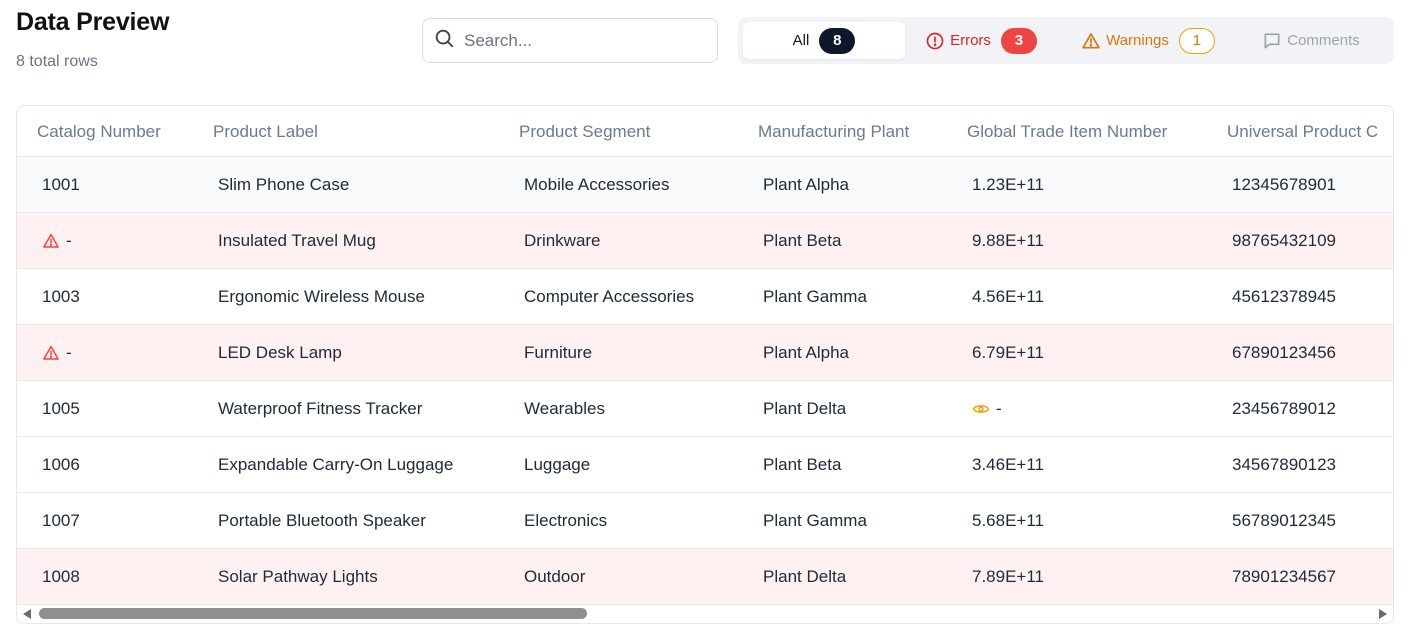  What do you see at coordinates (1323, 40) in the screenshot?
I see `tab-comments-label: Comments` at bounding box center [1323, 40].